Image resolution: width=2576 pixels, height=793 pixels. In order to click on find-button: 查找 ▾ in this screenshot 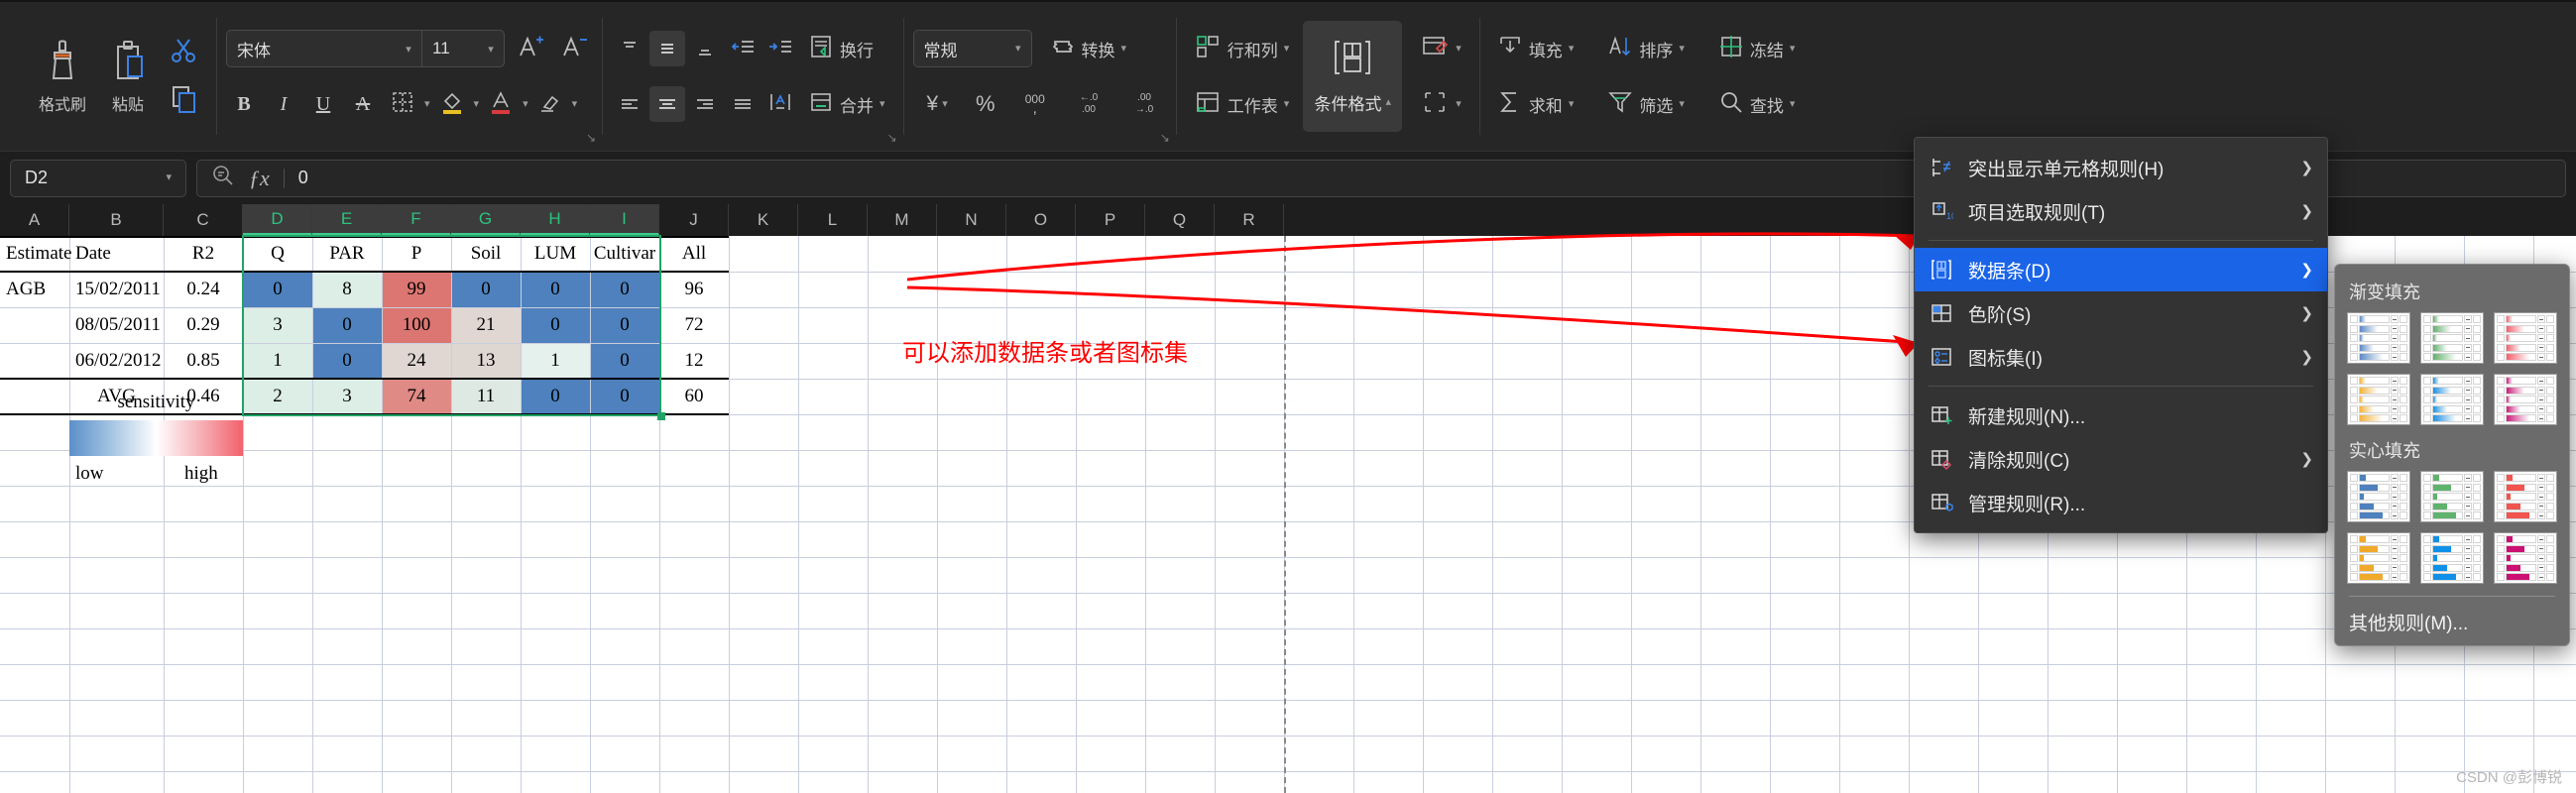, I will do `click(1757, 104)`.